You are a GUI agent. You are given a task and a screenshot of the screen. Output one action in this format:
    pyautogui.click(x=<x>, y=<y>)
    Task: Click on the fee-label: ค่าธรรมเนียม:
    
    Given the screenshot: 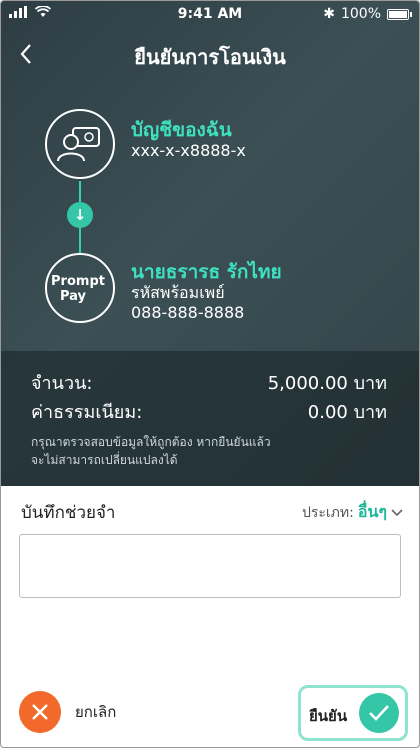 What is the action you would take?
    pyautogui.click(x=87, y=412)
    